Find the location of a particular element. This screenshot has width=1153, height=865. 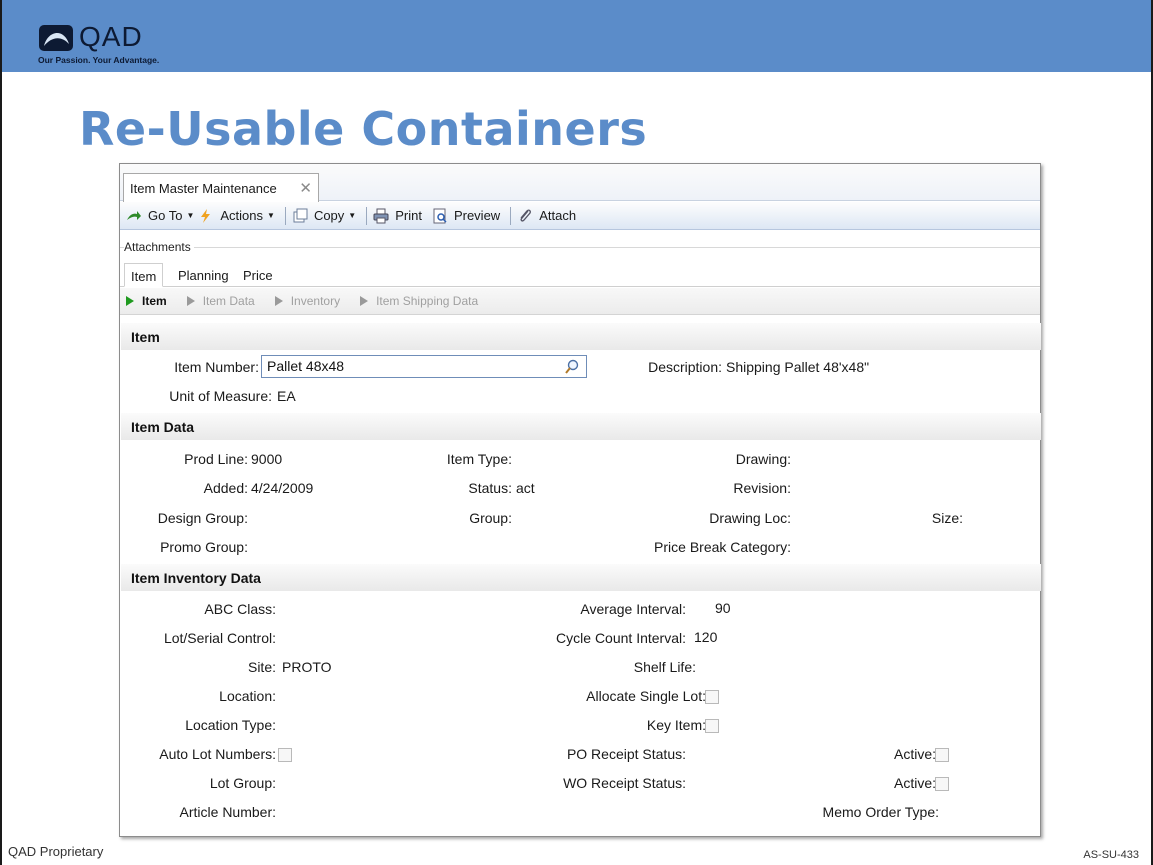

tab-item-master-maintenance: Item Master Maintenance ✕ is located at coordinates (221, 187).